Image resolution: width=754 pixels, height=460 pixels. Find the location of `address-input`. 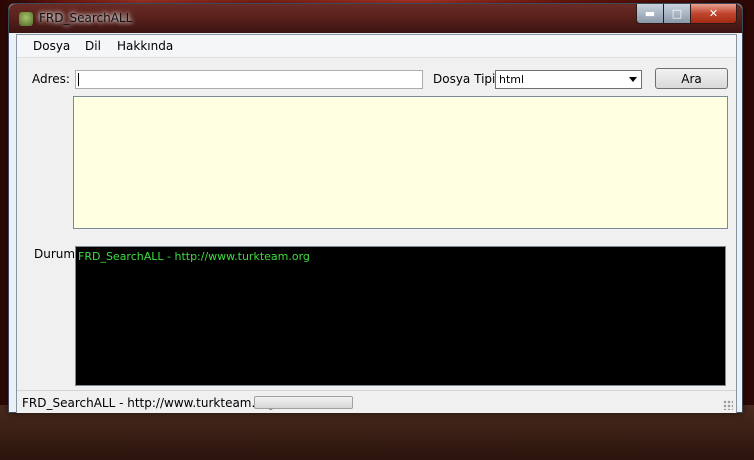

address-input is located at coordinates (249, 79).